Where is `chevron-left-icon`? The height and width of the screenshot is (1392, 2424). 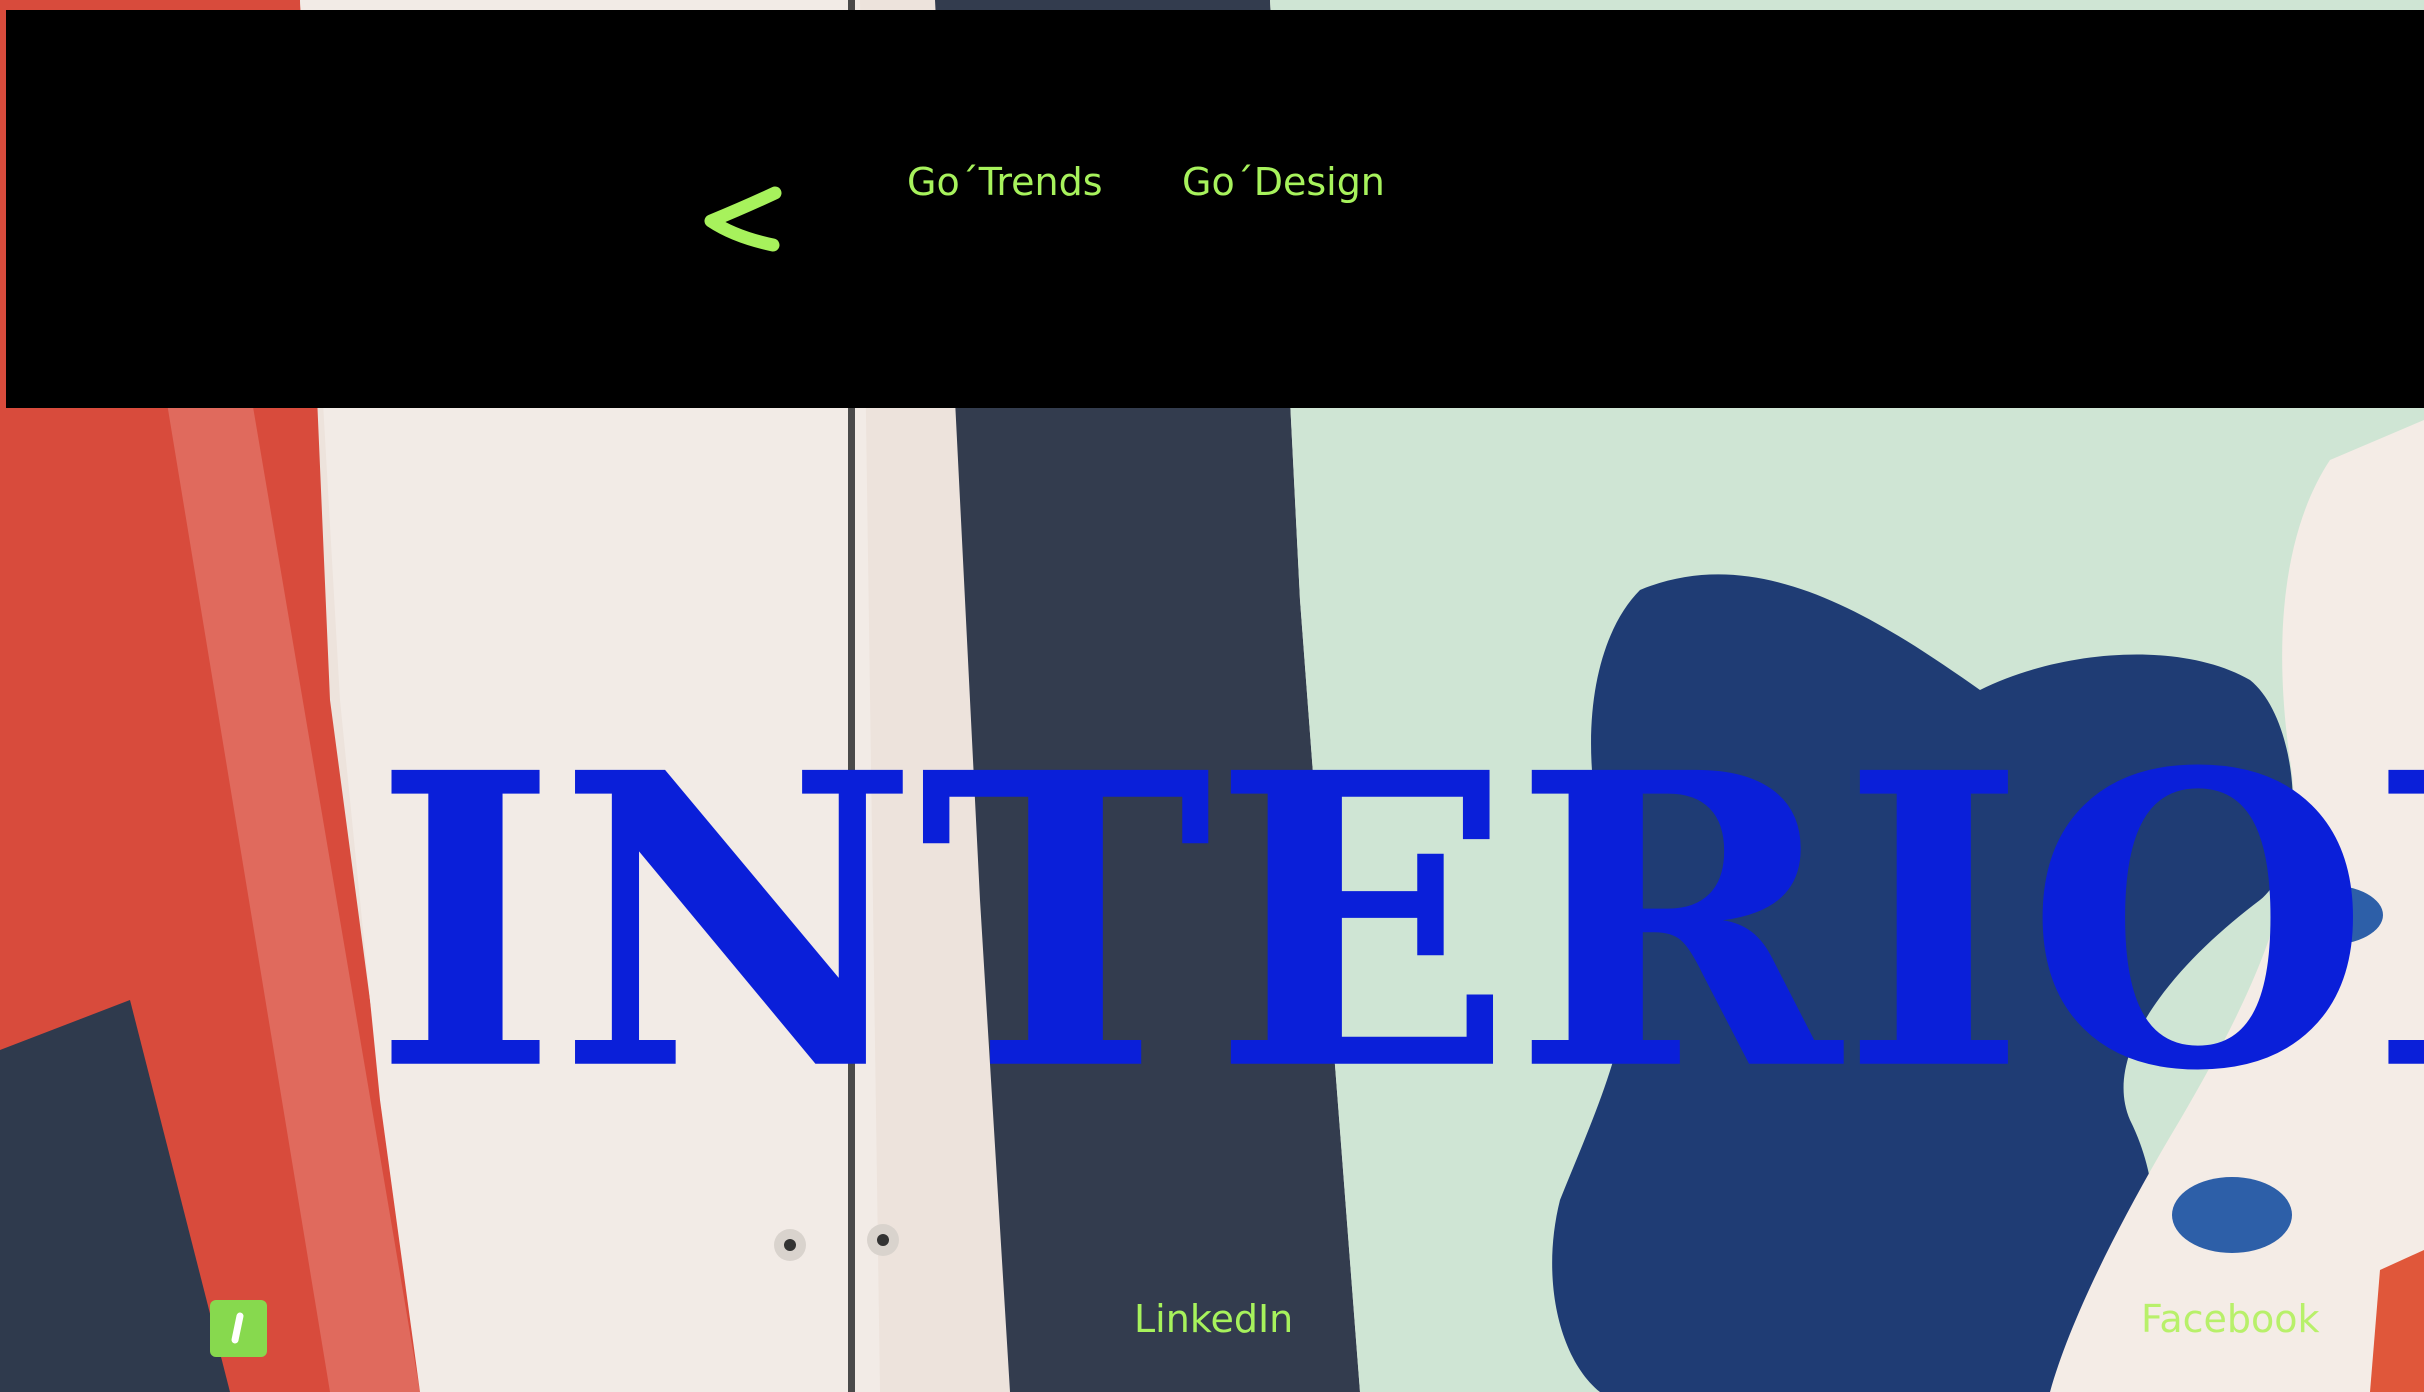
chevron-left-icon is located at coordinates (742, 220).